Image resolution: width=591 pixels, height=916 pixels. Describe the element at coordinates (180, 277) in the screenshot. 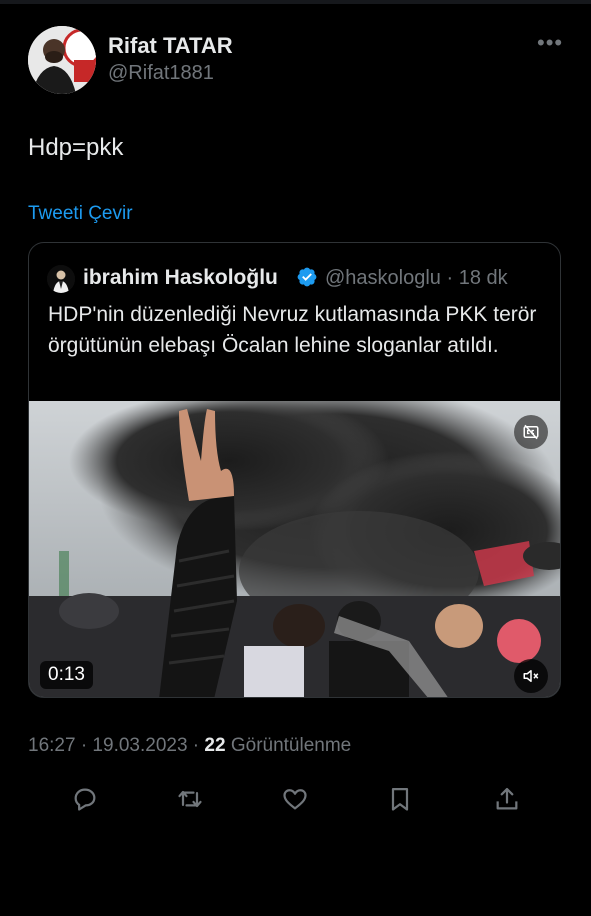

I see `quoted-author-name: ibrahim Haskoloğlu` at that location.